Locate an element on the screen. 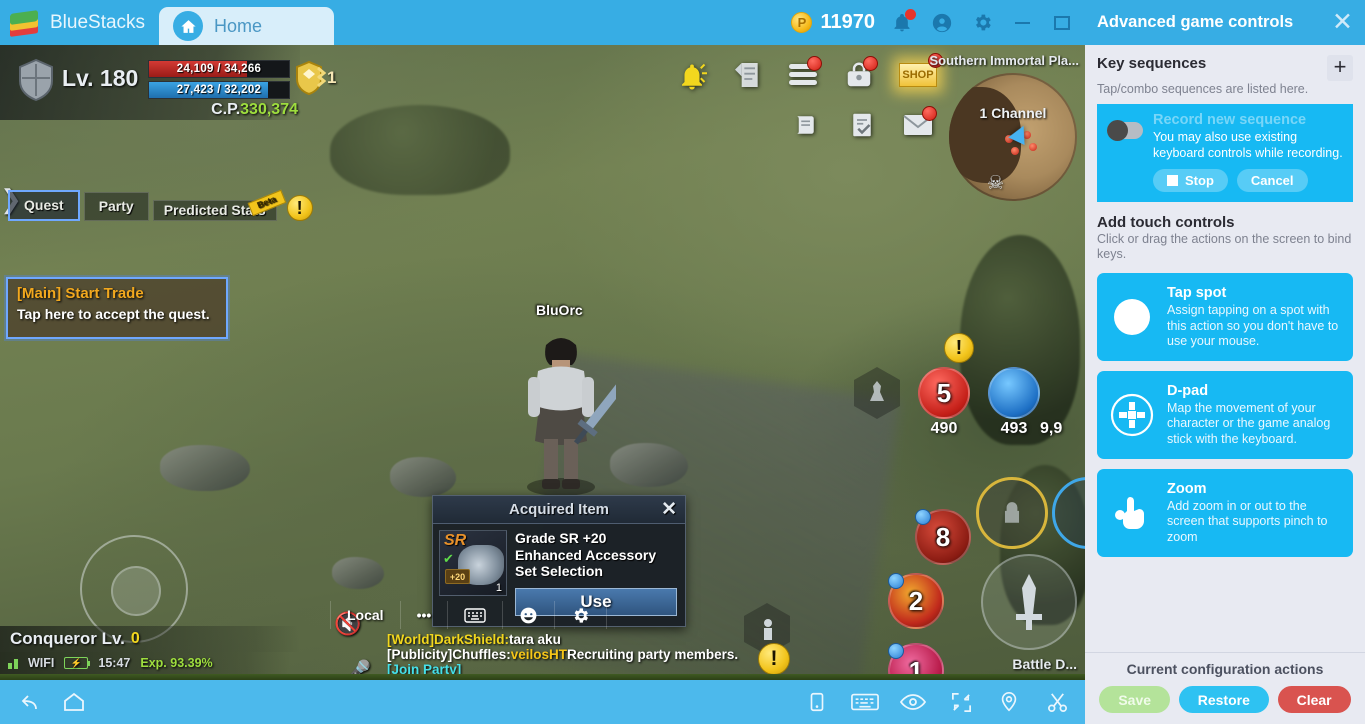 Image resolution: width=1365 pixels, height=724 pixels. panel-header: Advanced game controls ✕ is located at coordinates (1225, 22).